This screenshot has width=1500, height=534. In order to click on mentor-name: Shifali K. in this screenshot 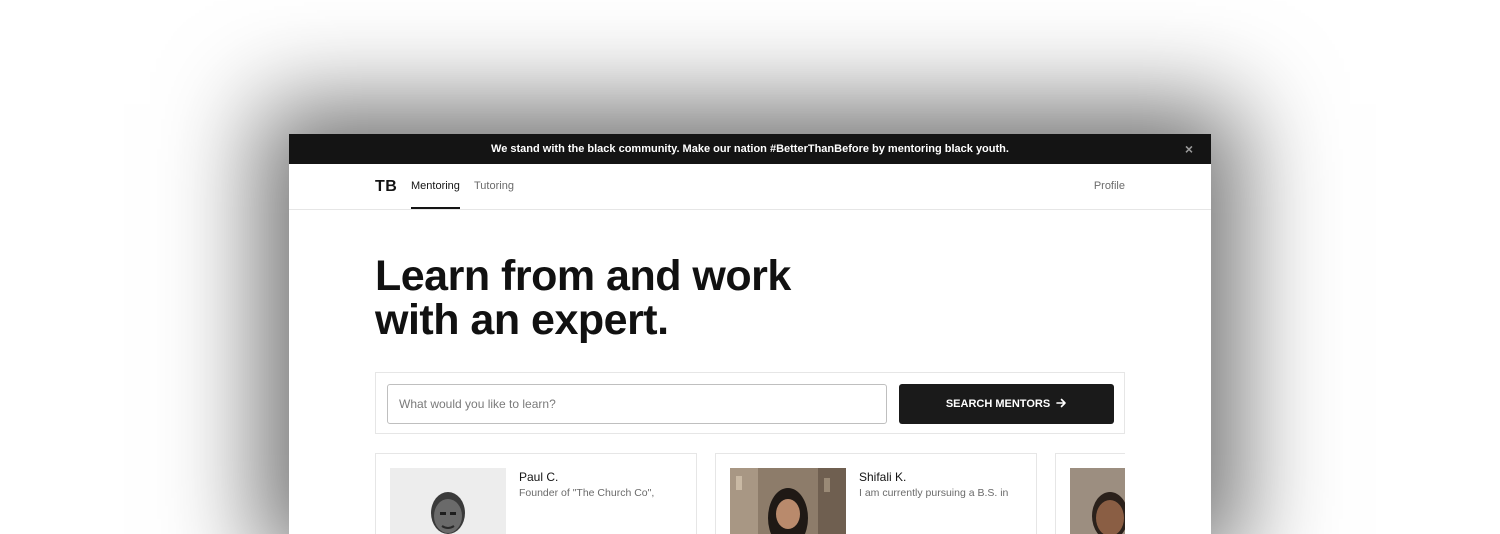, I will do `click(883, 477)`.